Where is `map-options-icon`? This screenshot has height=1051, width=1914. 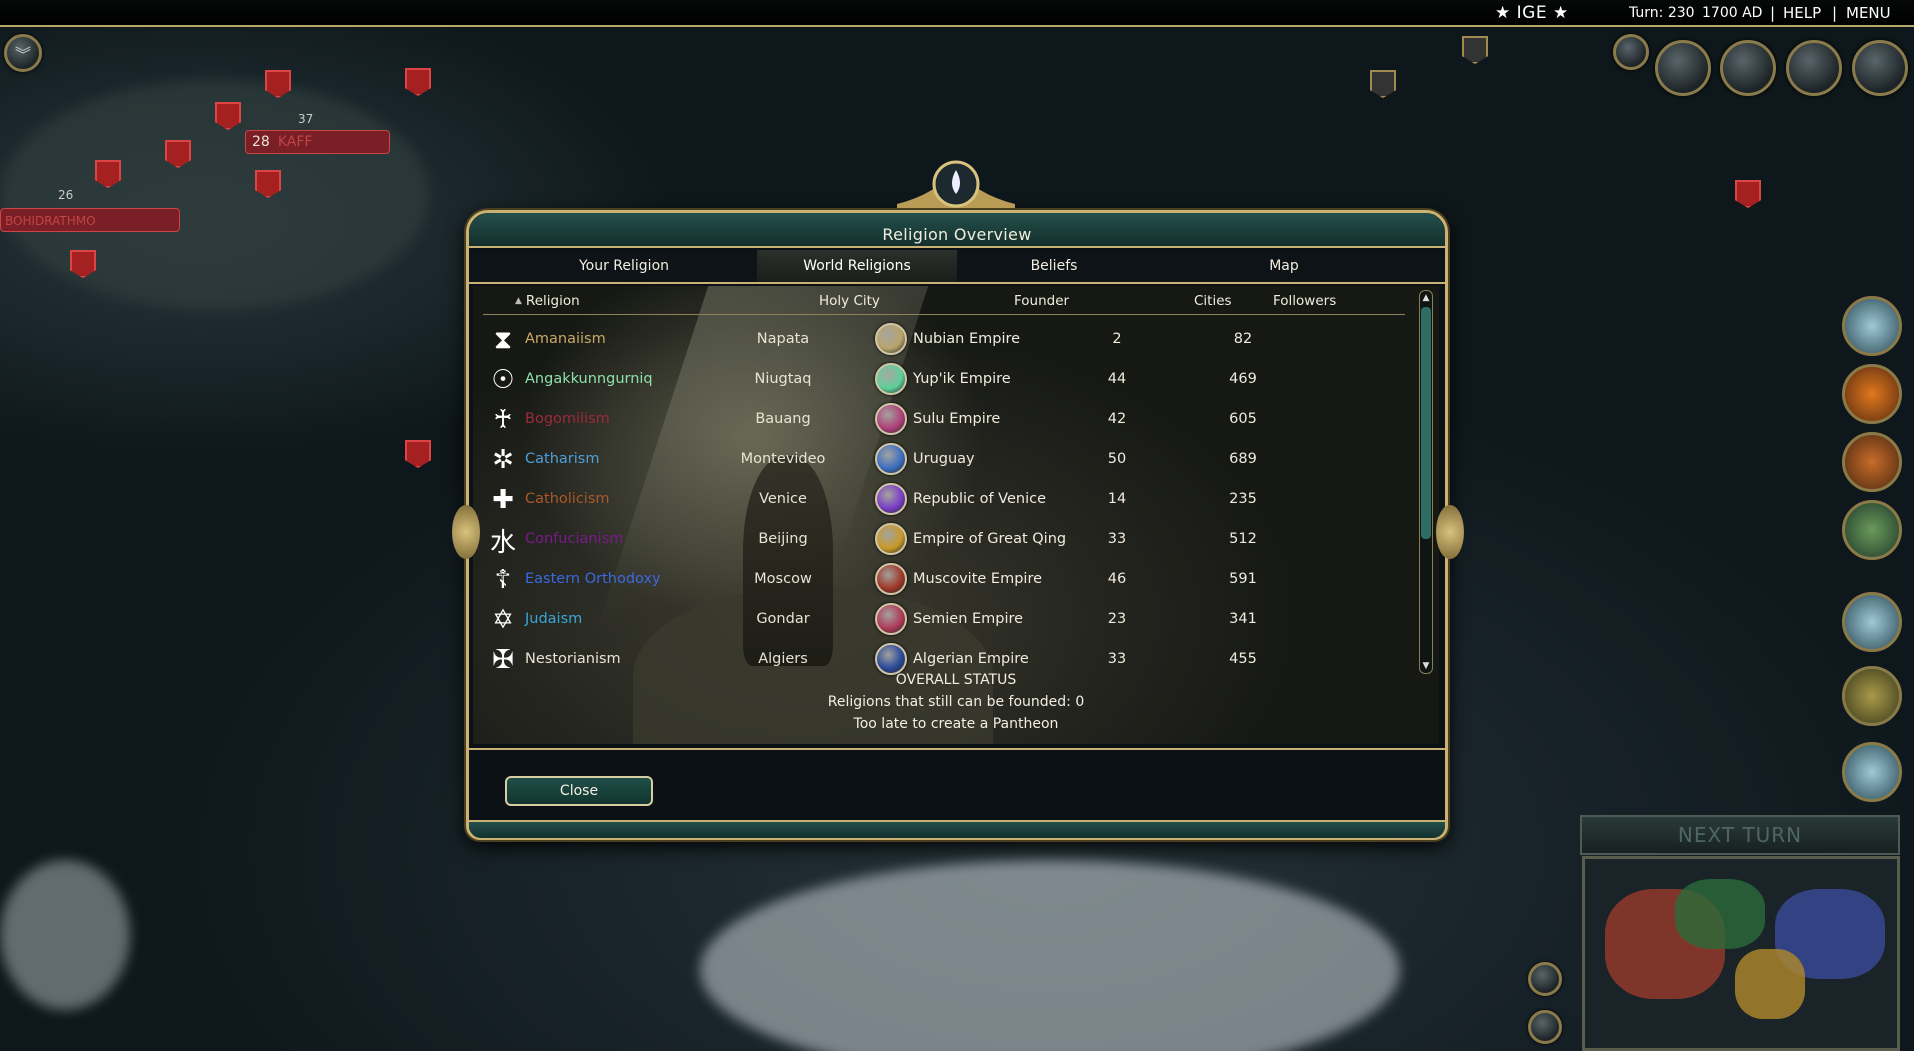 map-options-icon is located at coordinates (1545, 1027).